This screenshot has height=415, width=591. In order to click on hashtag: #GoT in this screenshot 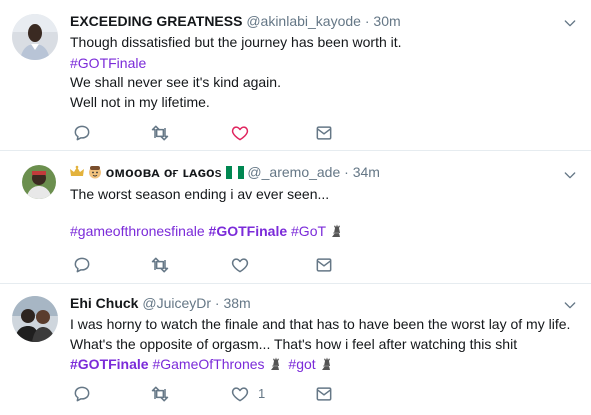, I will do `click(308, 231)`.